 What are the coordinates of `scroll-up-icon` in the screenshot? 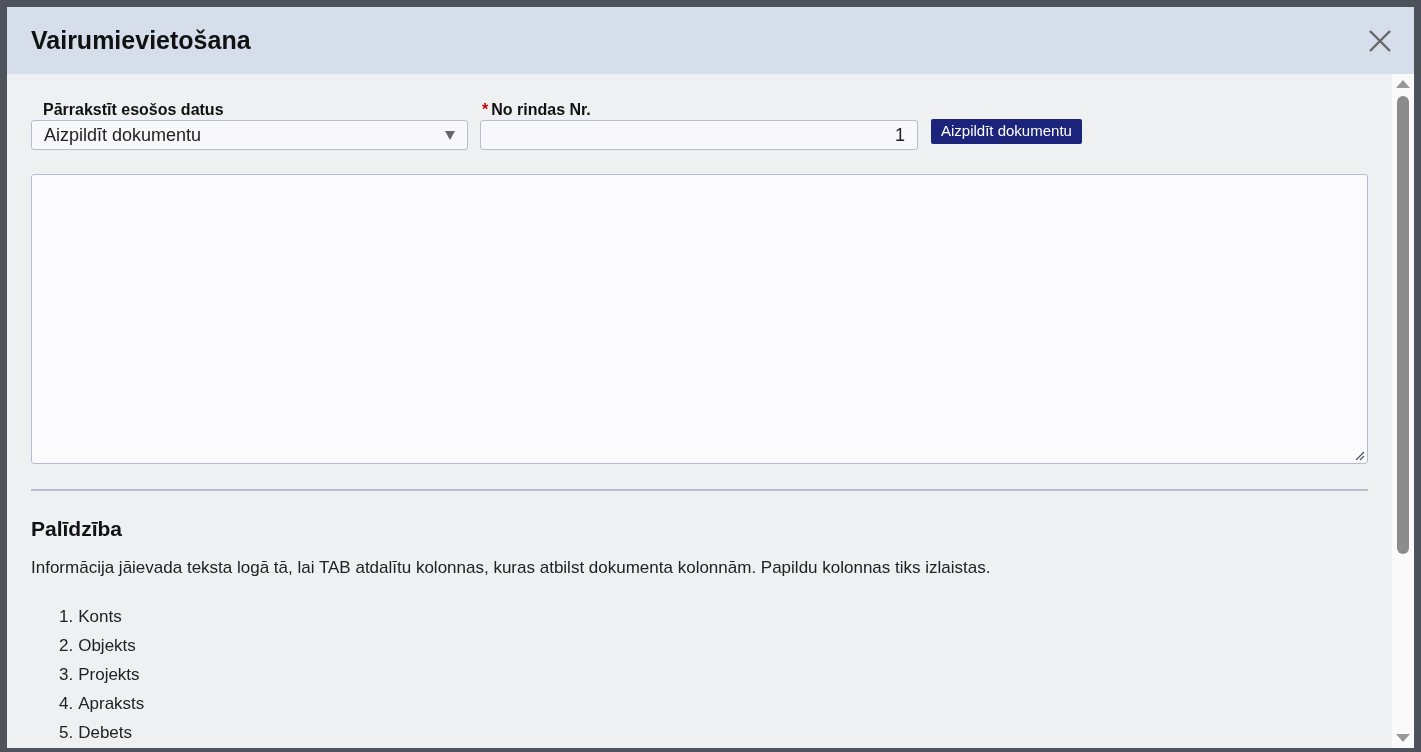 It's located at (1403, 84).